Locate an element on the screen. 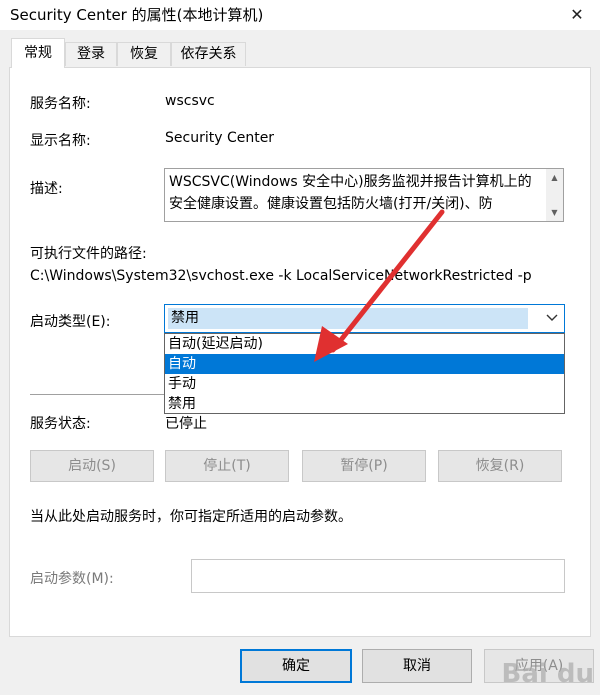  start-params-label: 启动参数(M): is located at coordinates (72, 579).